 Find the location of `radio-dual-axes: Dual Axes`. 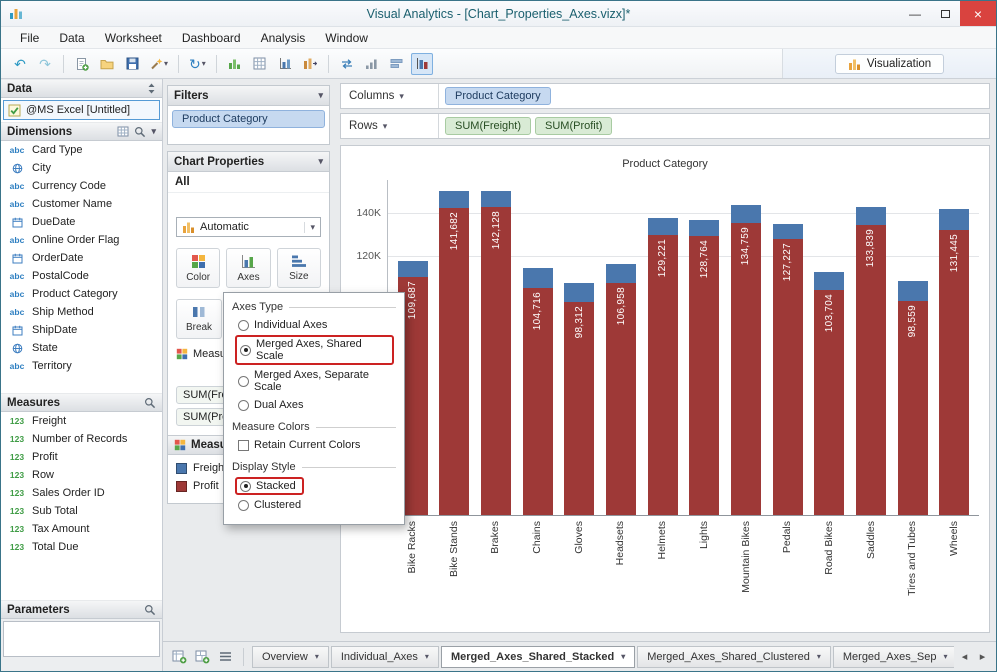

radio-dual-axes: Dual Axes is located at coordinates (314, 405).